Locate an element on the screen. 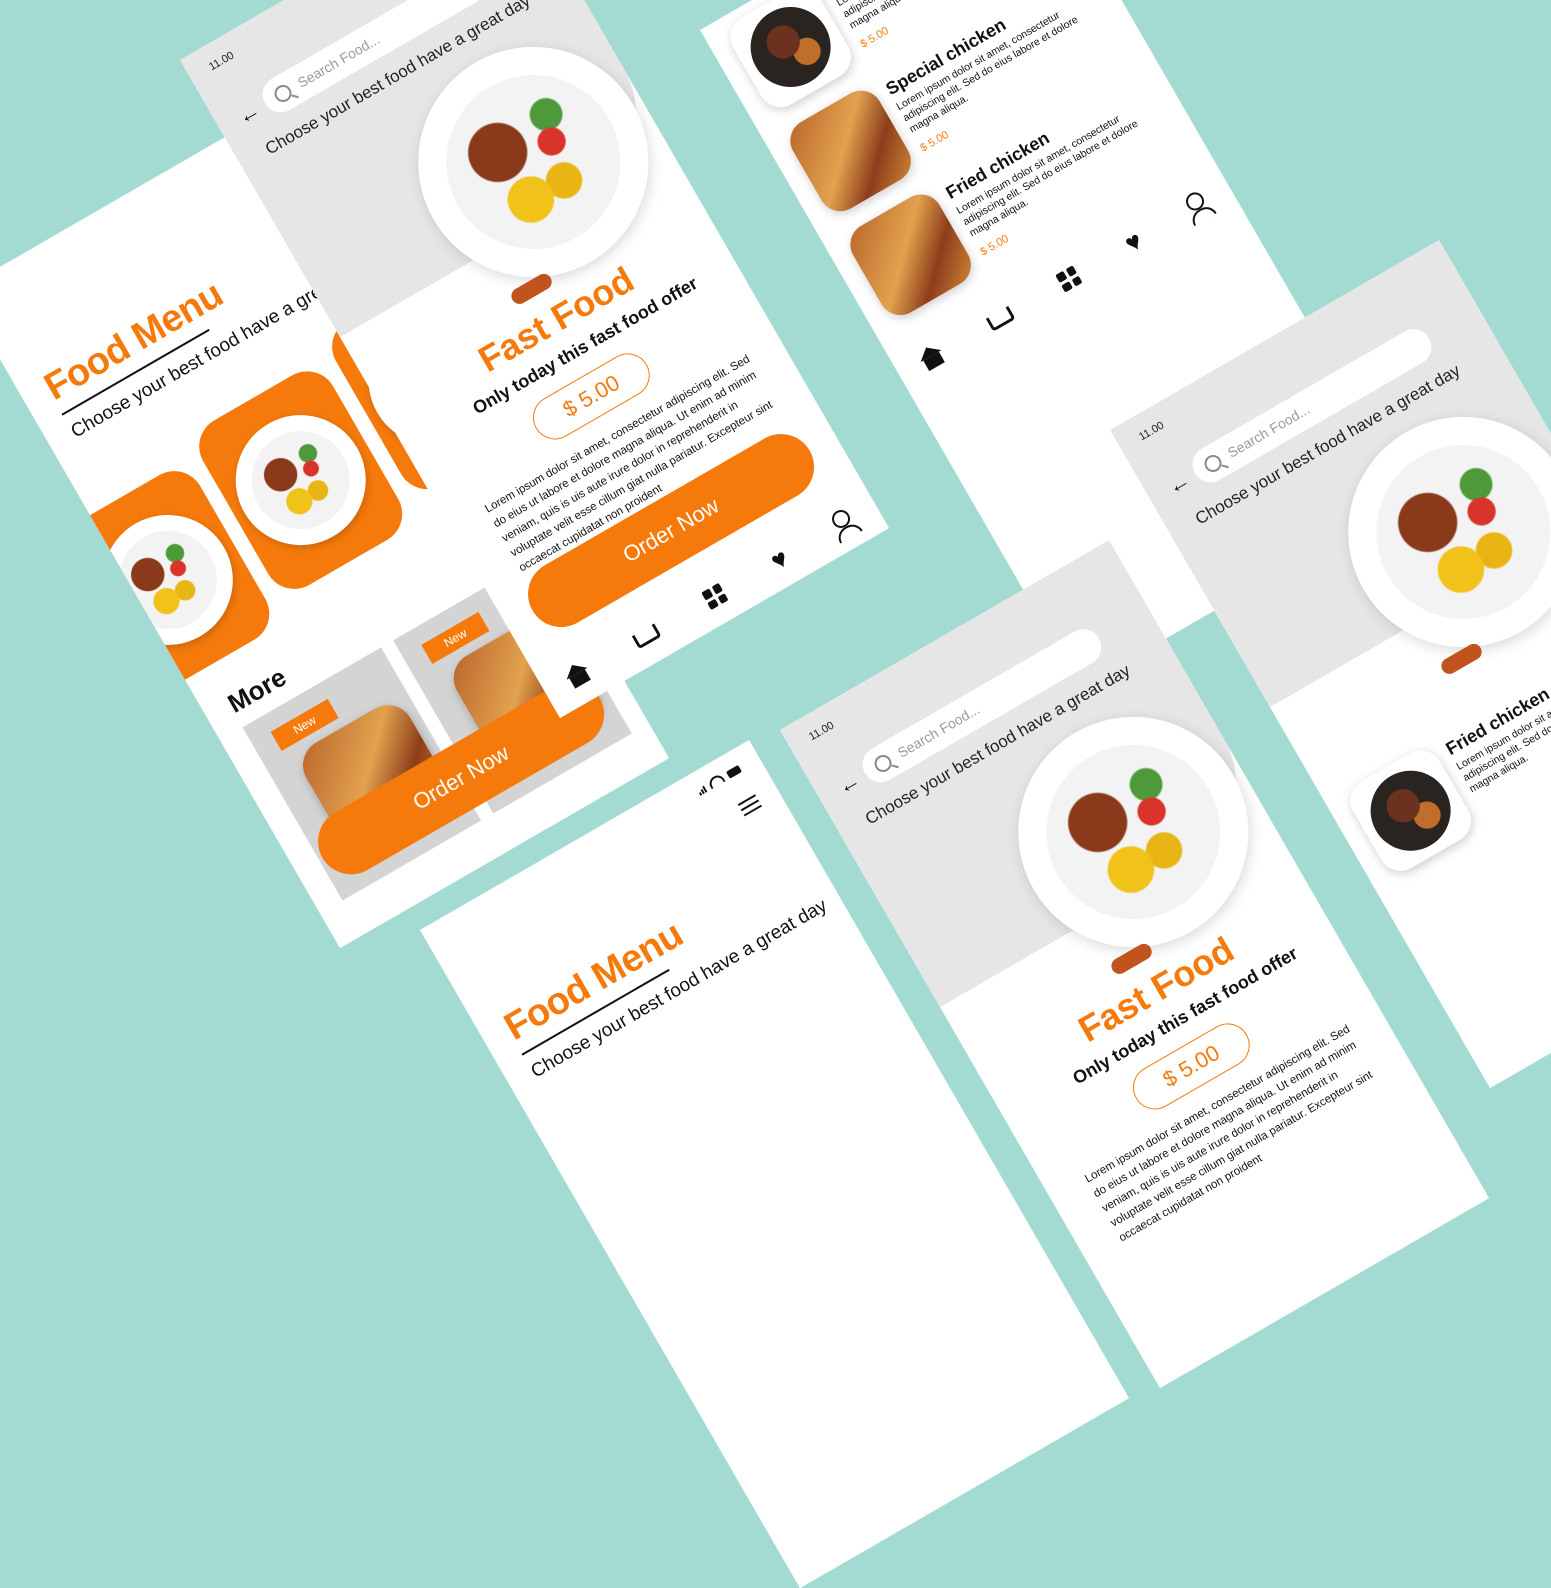 This screenshot has width=1551, height=1588. system-icons is located at coordinates (719, 779).